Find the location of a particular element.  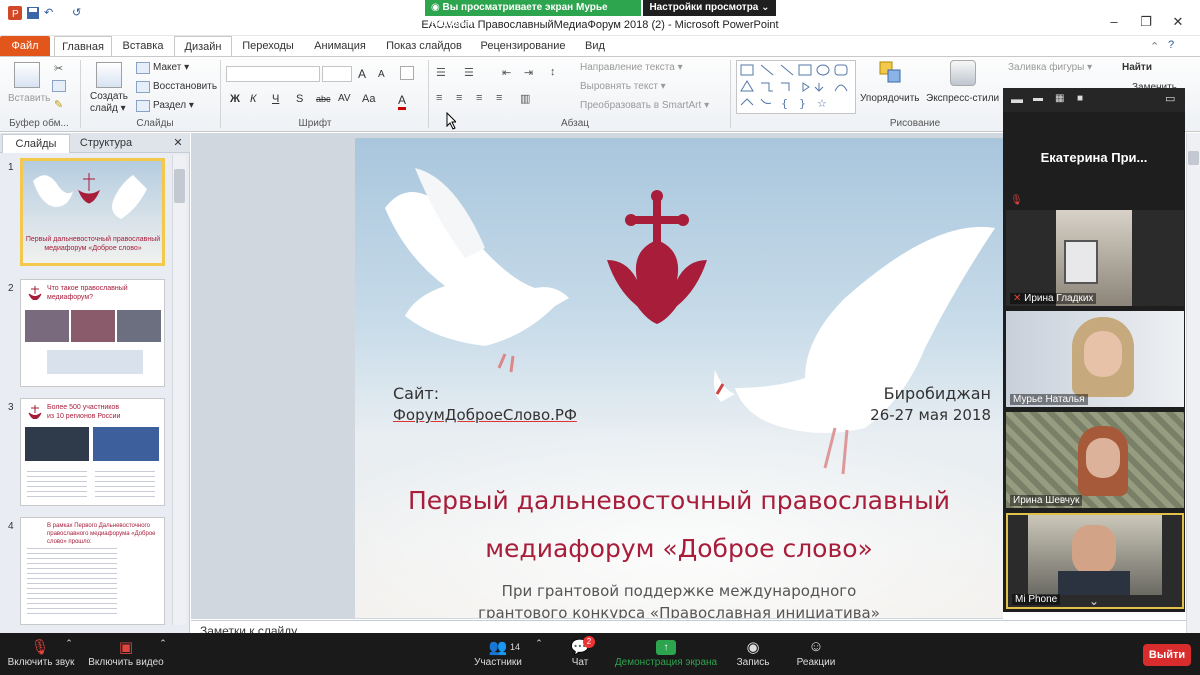

participant-tile: Мурье Наталья is located at coordinates (1095, 359).